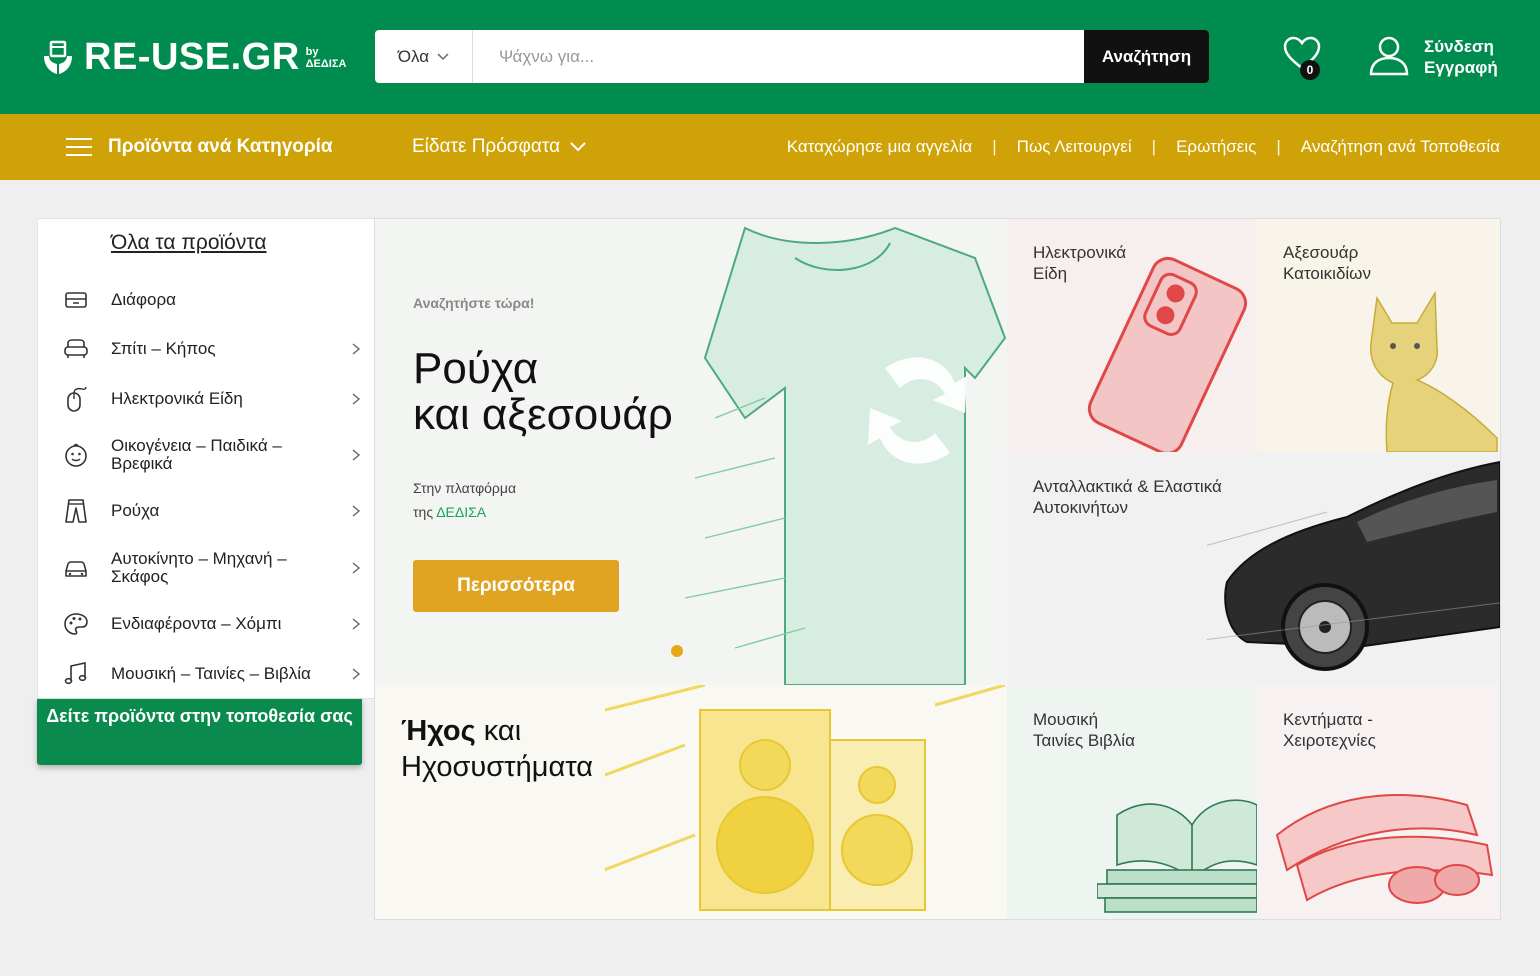 This screenshot has width=1540, height=976. Describe the element at coordinates (413, 56) in the screenshot. I see `search-category-value: Όλα` at that location.